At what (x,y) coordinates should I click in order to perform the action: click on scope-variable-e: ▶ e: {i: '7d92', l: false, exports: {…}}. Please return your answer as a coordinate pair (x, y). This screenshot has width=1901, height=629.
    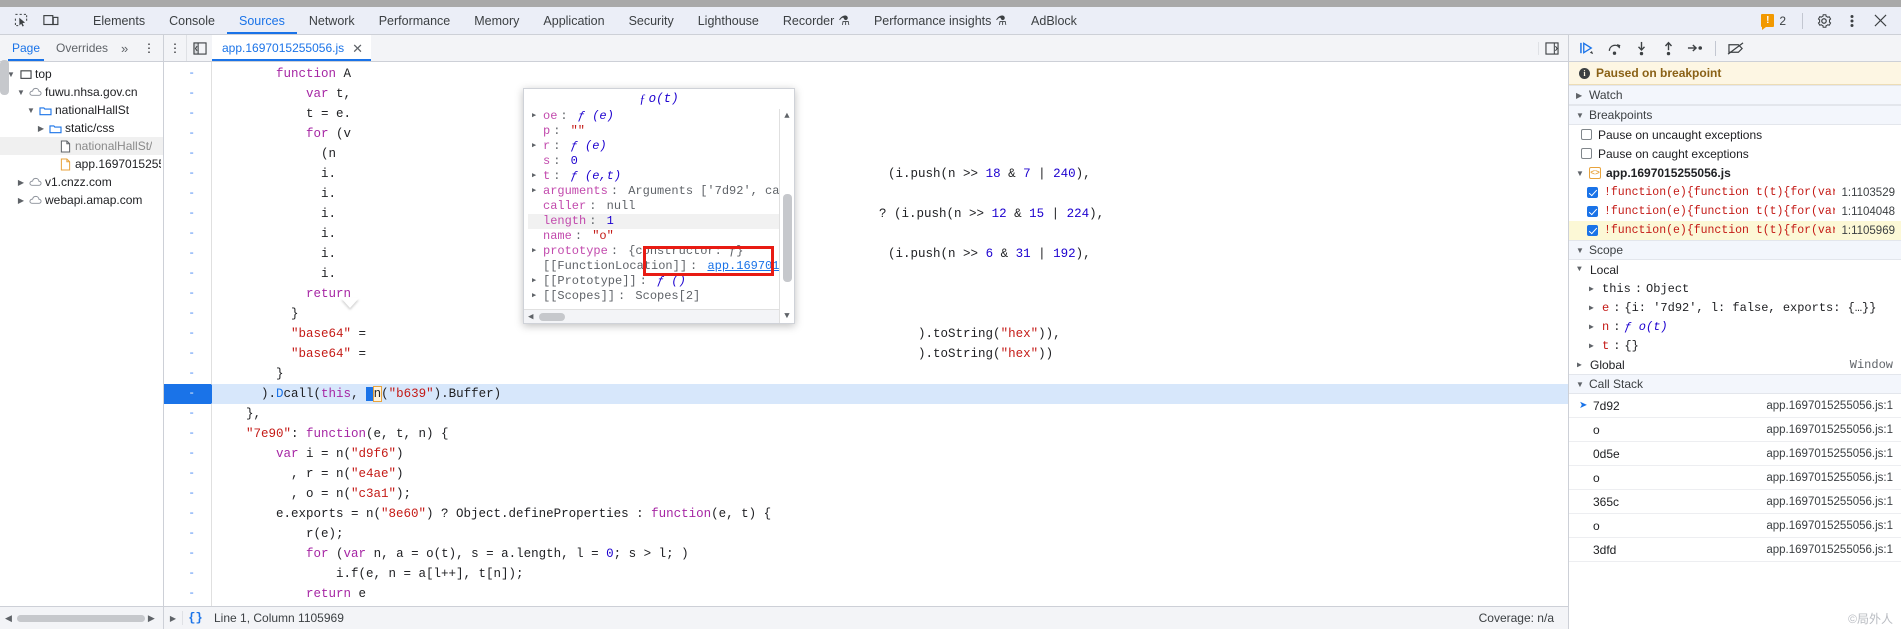
    Looking at the image, I should click on (1735, 307).